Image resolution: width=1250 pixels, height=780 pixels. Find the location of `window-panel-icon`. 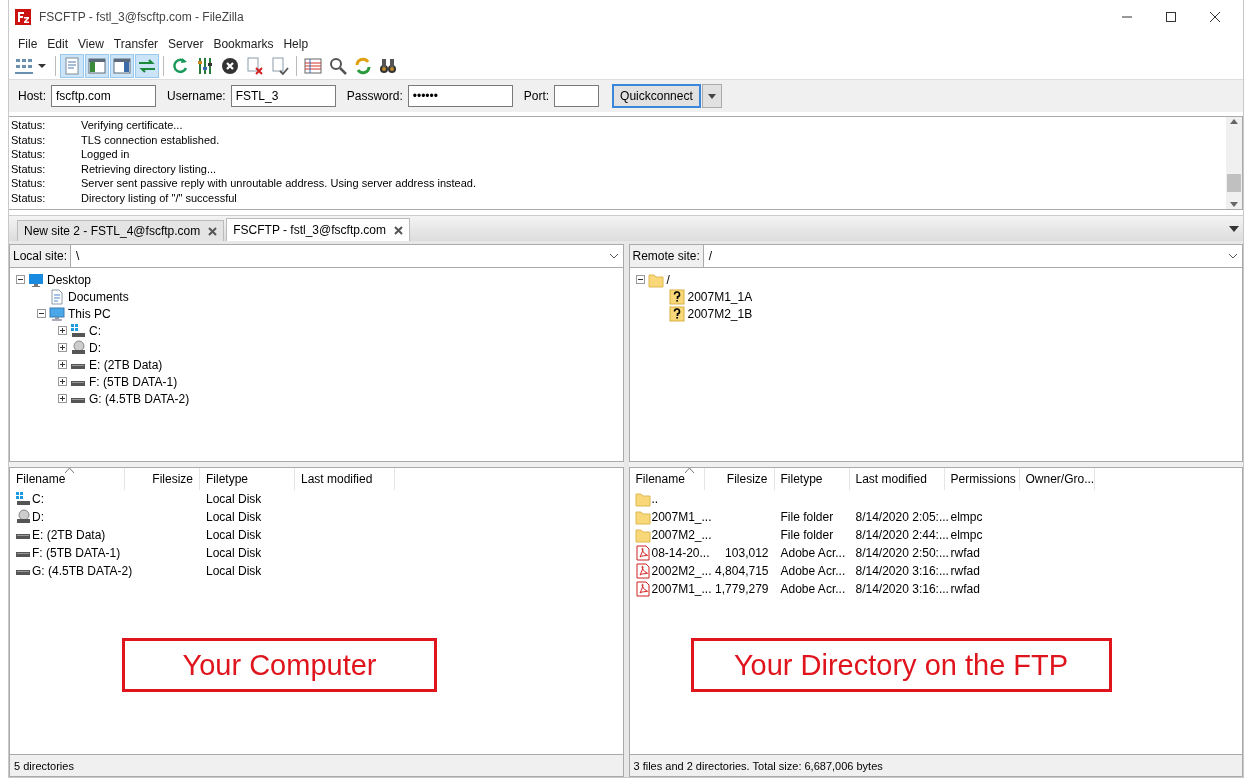

window-panel-icon is located at coordinates (122, 66).